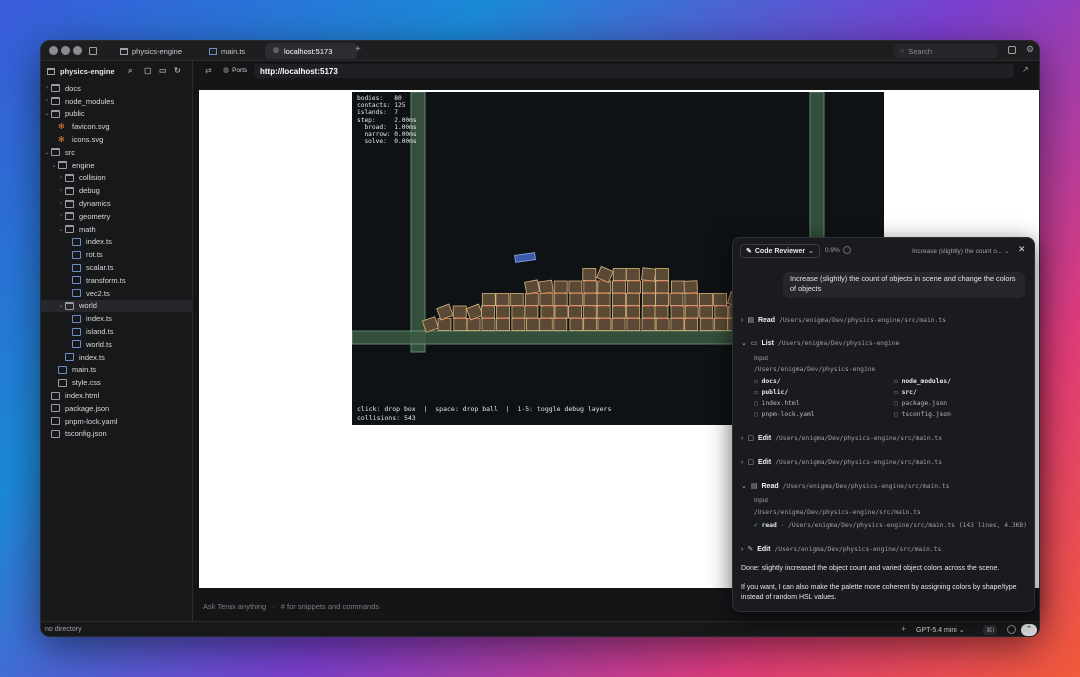 This screenshot has width=1080, height=677. I want to click on send-button: ⌃, so click(1029, 630).